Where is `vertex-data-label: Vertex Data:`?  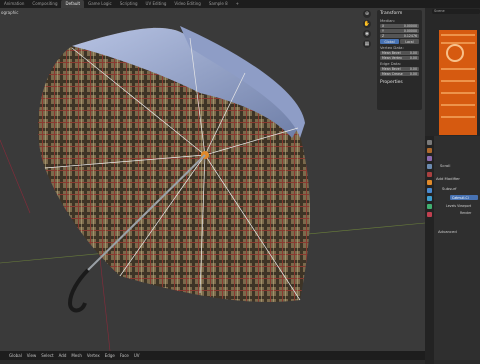 vertex-data-label: Vertex Data: is located at coordinates (392, 47).